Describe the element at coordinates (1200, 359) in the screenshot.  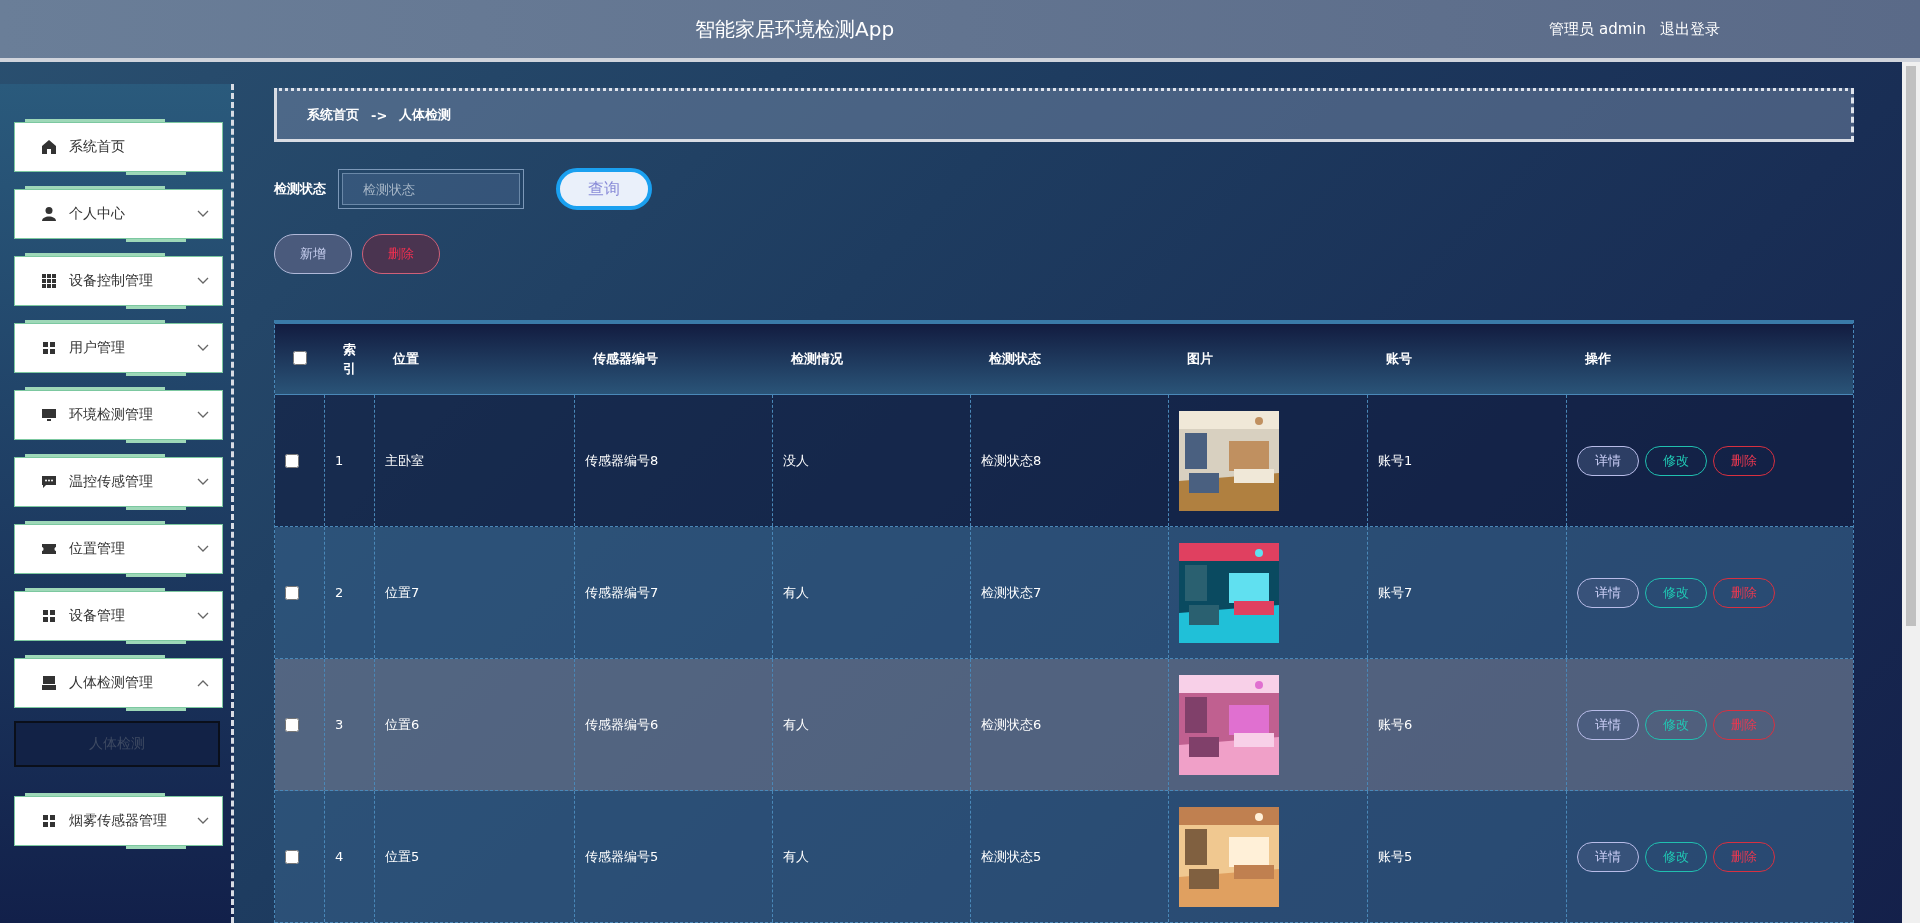
I see `column-header: 图片` at that location.